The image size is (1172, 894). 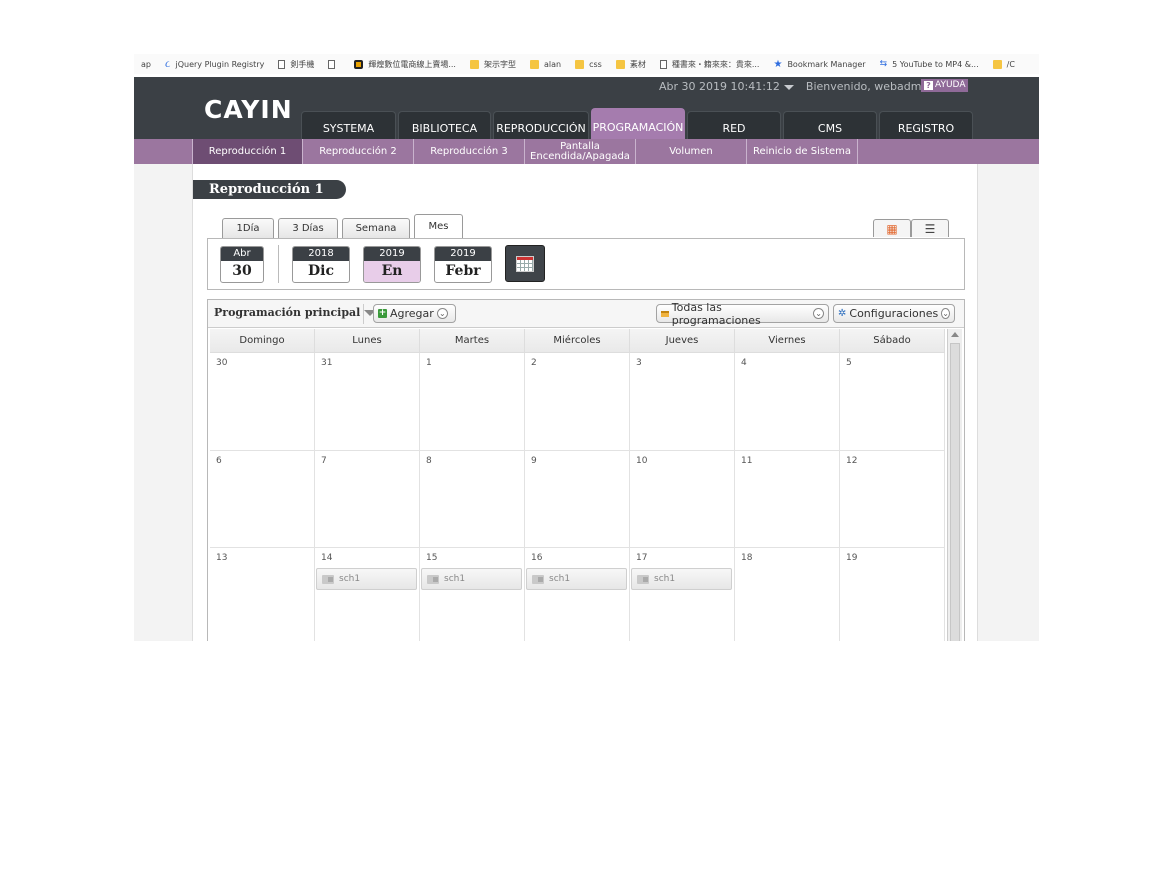 I want to click on tab-systema: SYSTEMA, so click(x=348, y=125).